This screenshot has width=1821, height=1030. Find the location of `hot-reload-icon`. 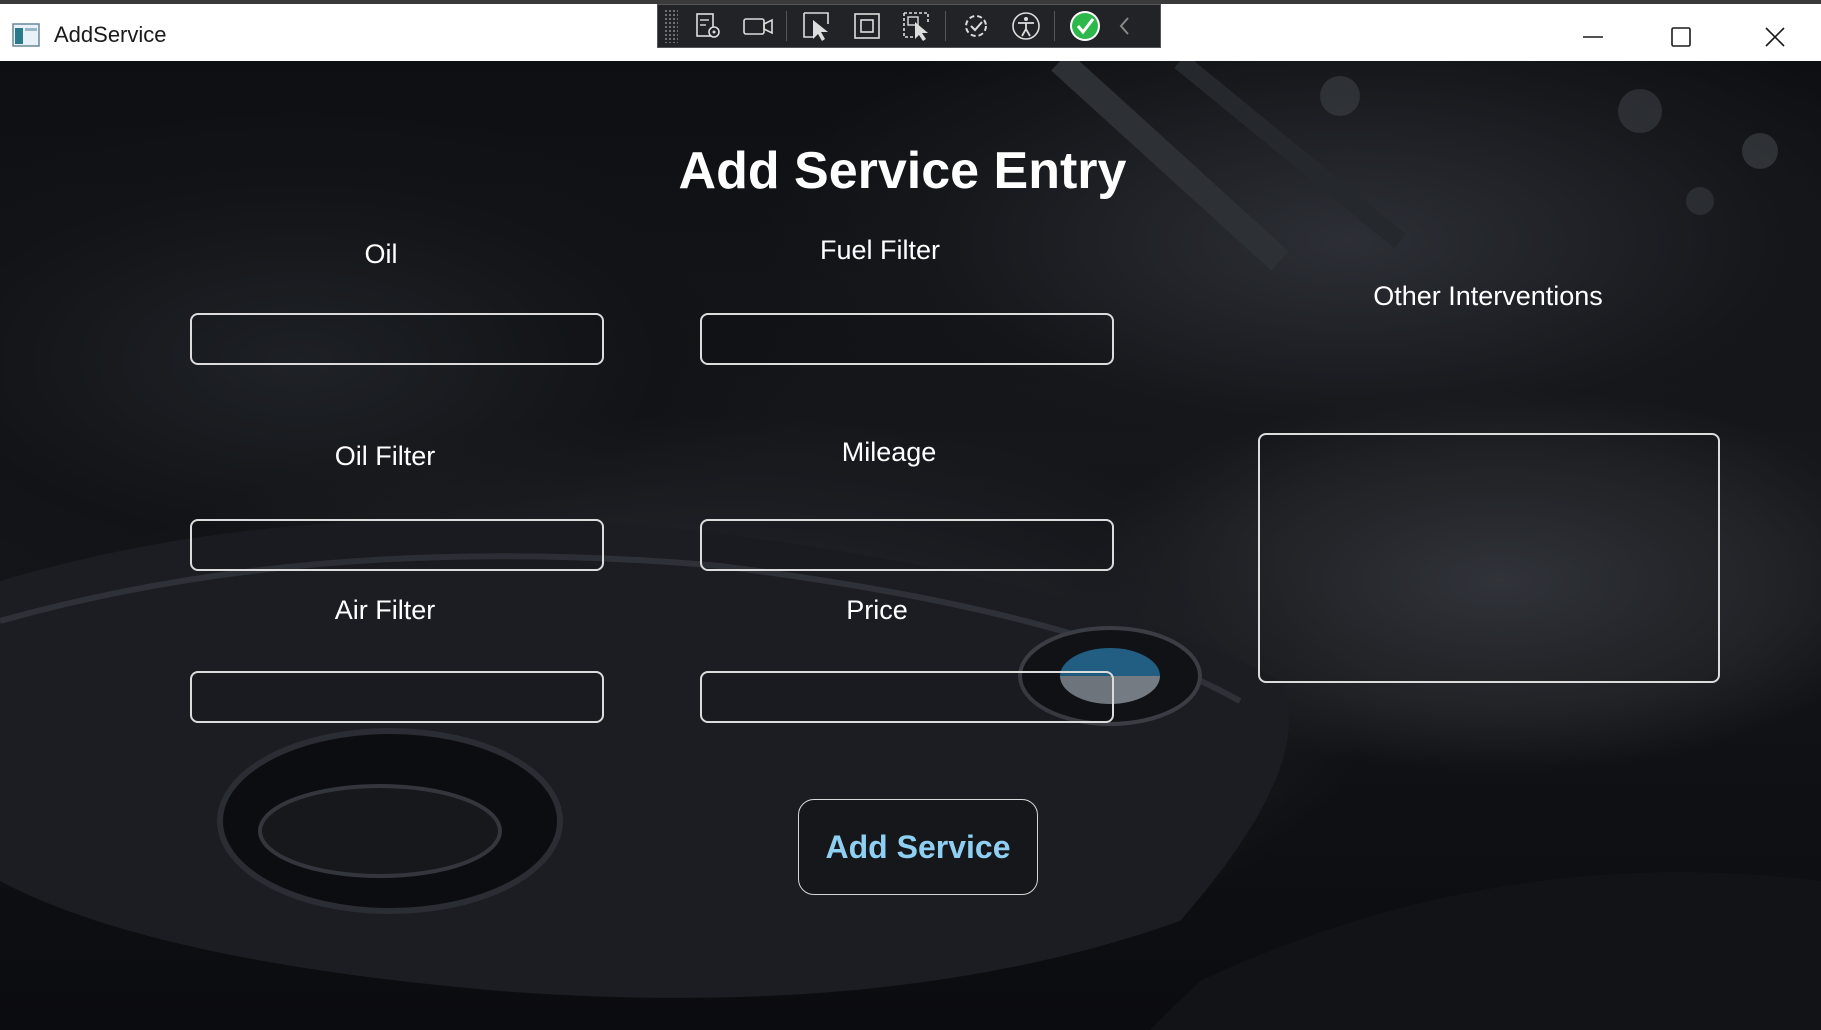

hot-reload-icon is located at coordinates (976, 26).